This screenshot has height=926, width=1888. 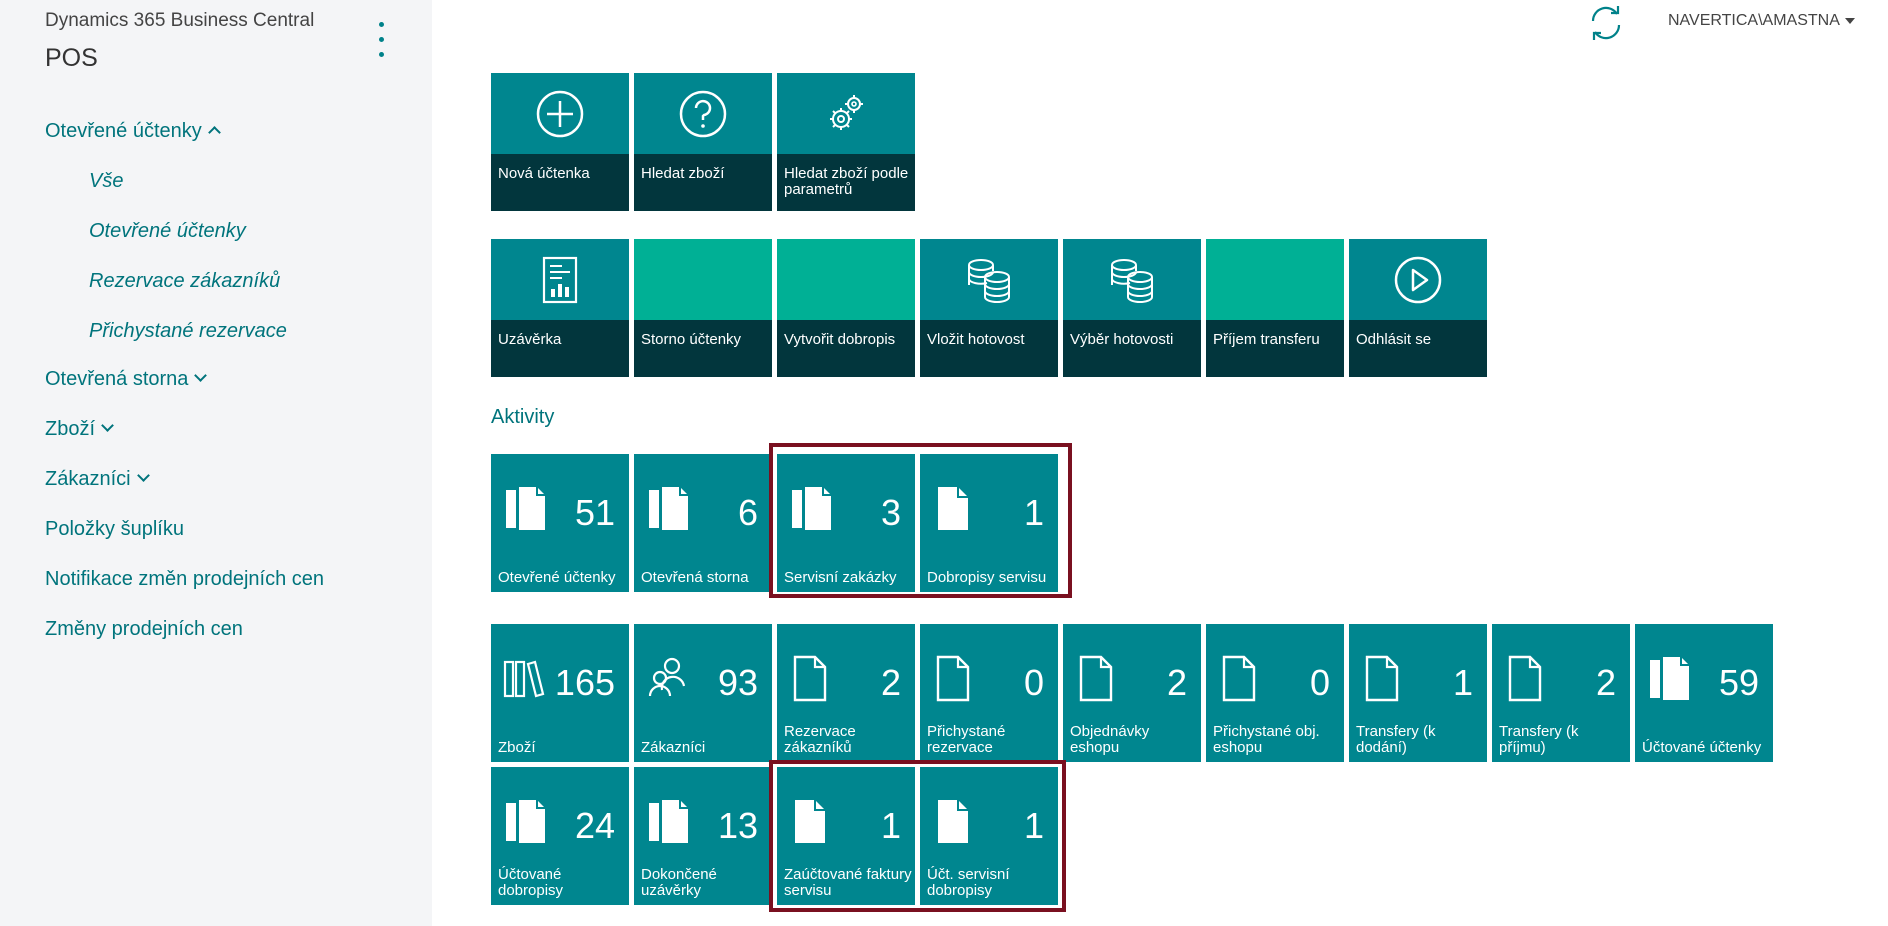 What do you see at coordinates (846, 113) in the screenshot?
I see `gears-icon` at bounding box center [846, 113].